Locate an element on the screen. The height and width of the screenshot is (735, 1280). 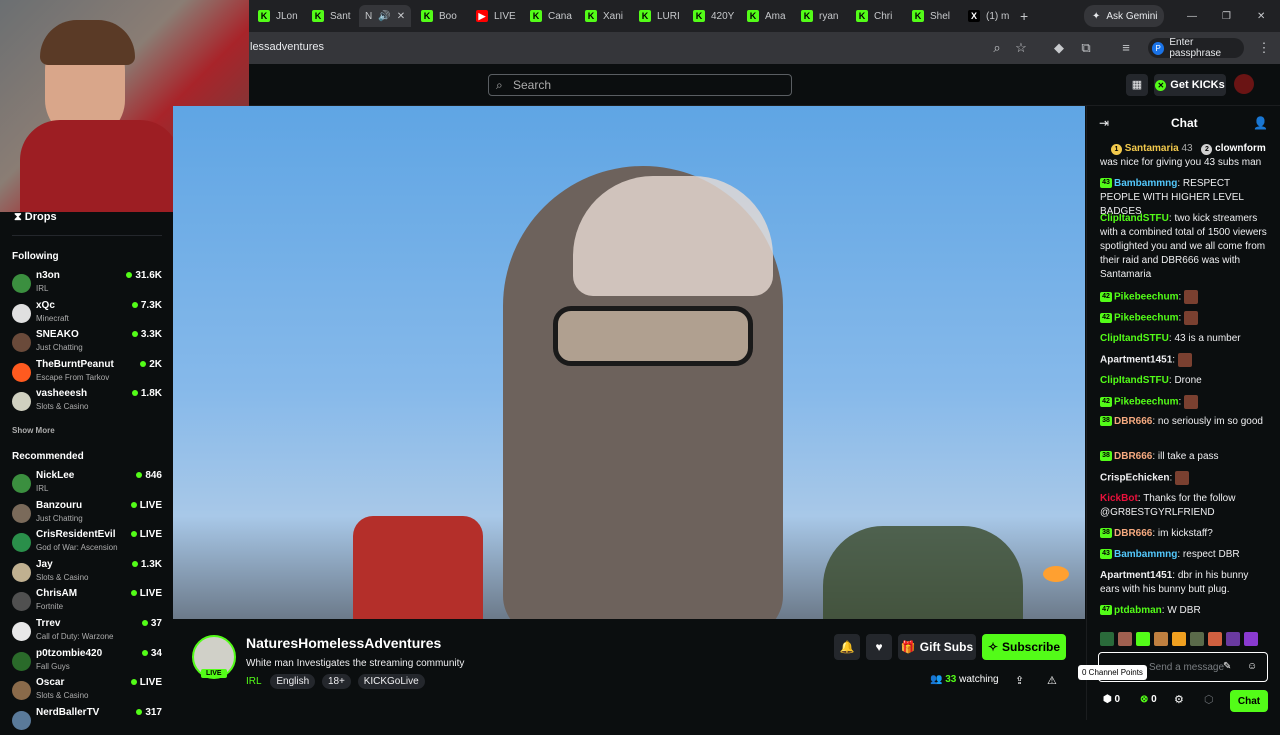
sidebar-item-drops: ⧗ Drops is located at coordinates (35, 217).